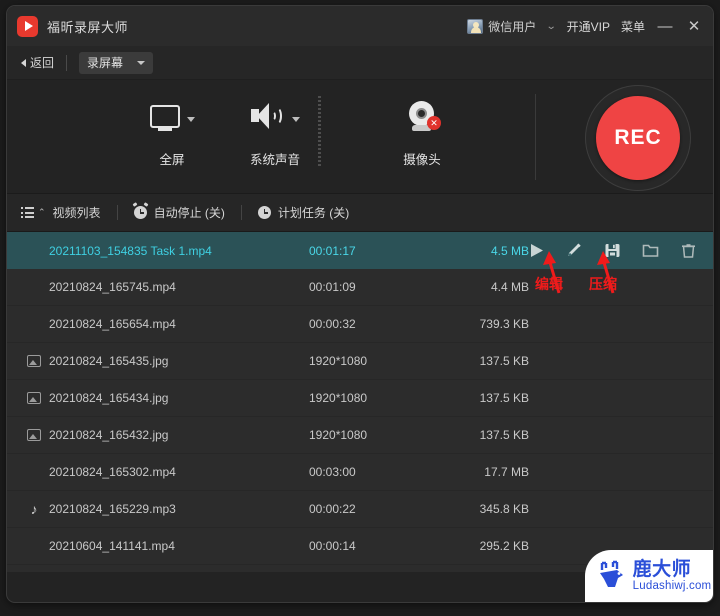 Image resolution: width=720 pixels, height=616 pixels. Describe the element at coordinates (313, 213) in the screenshot. I see `tab-scheduled-task-label: 计划任务 (关)` at that location.